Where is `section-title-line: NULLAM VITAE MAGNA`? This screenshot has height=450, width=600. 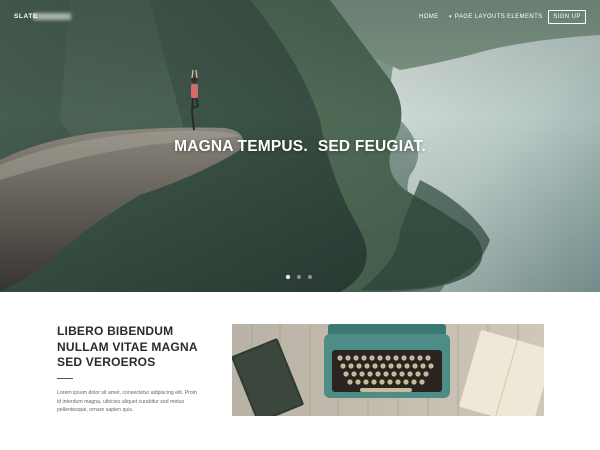
section-title-line: NULLAM VITAE MAGNA is located at coordinates (127, 346).